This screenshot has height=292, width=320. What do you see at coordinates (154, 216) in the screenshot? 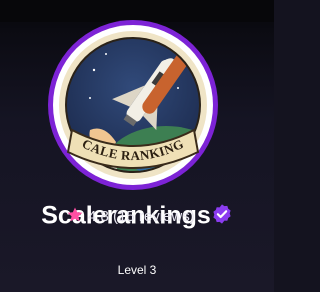
I see `reviews-count: (15 reviews)` at bounding box center [154, 216].